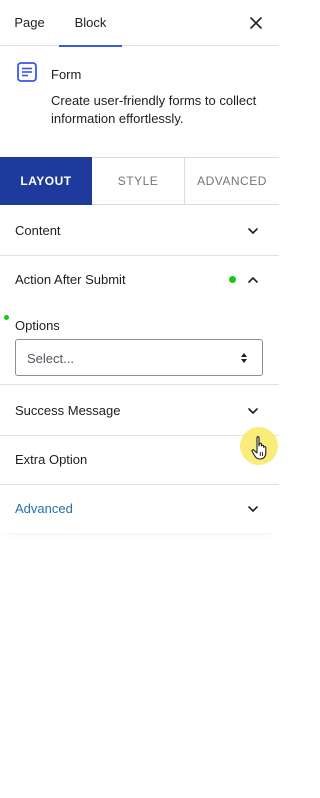 This screenshot has height=798, width=320. What do you see at coordinates (27, 72) in the screenshot?
I see `form-icon` at bounding box center [27, 72].